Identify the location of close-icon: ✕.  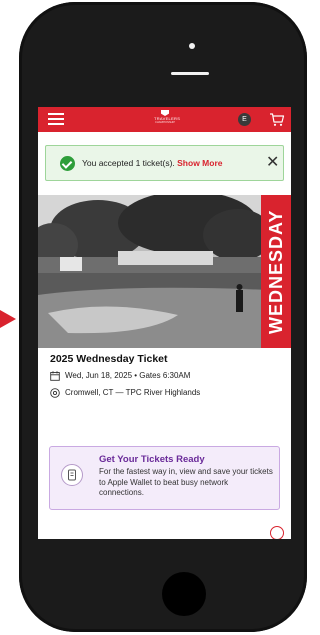
(274, 163).